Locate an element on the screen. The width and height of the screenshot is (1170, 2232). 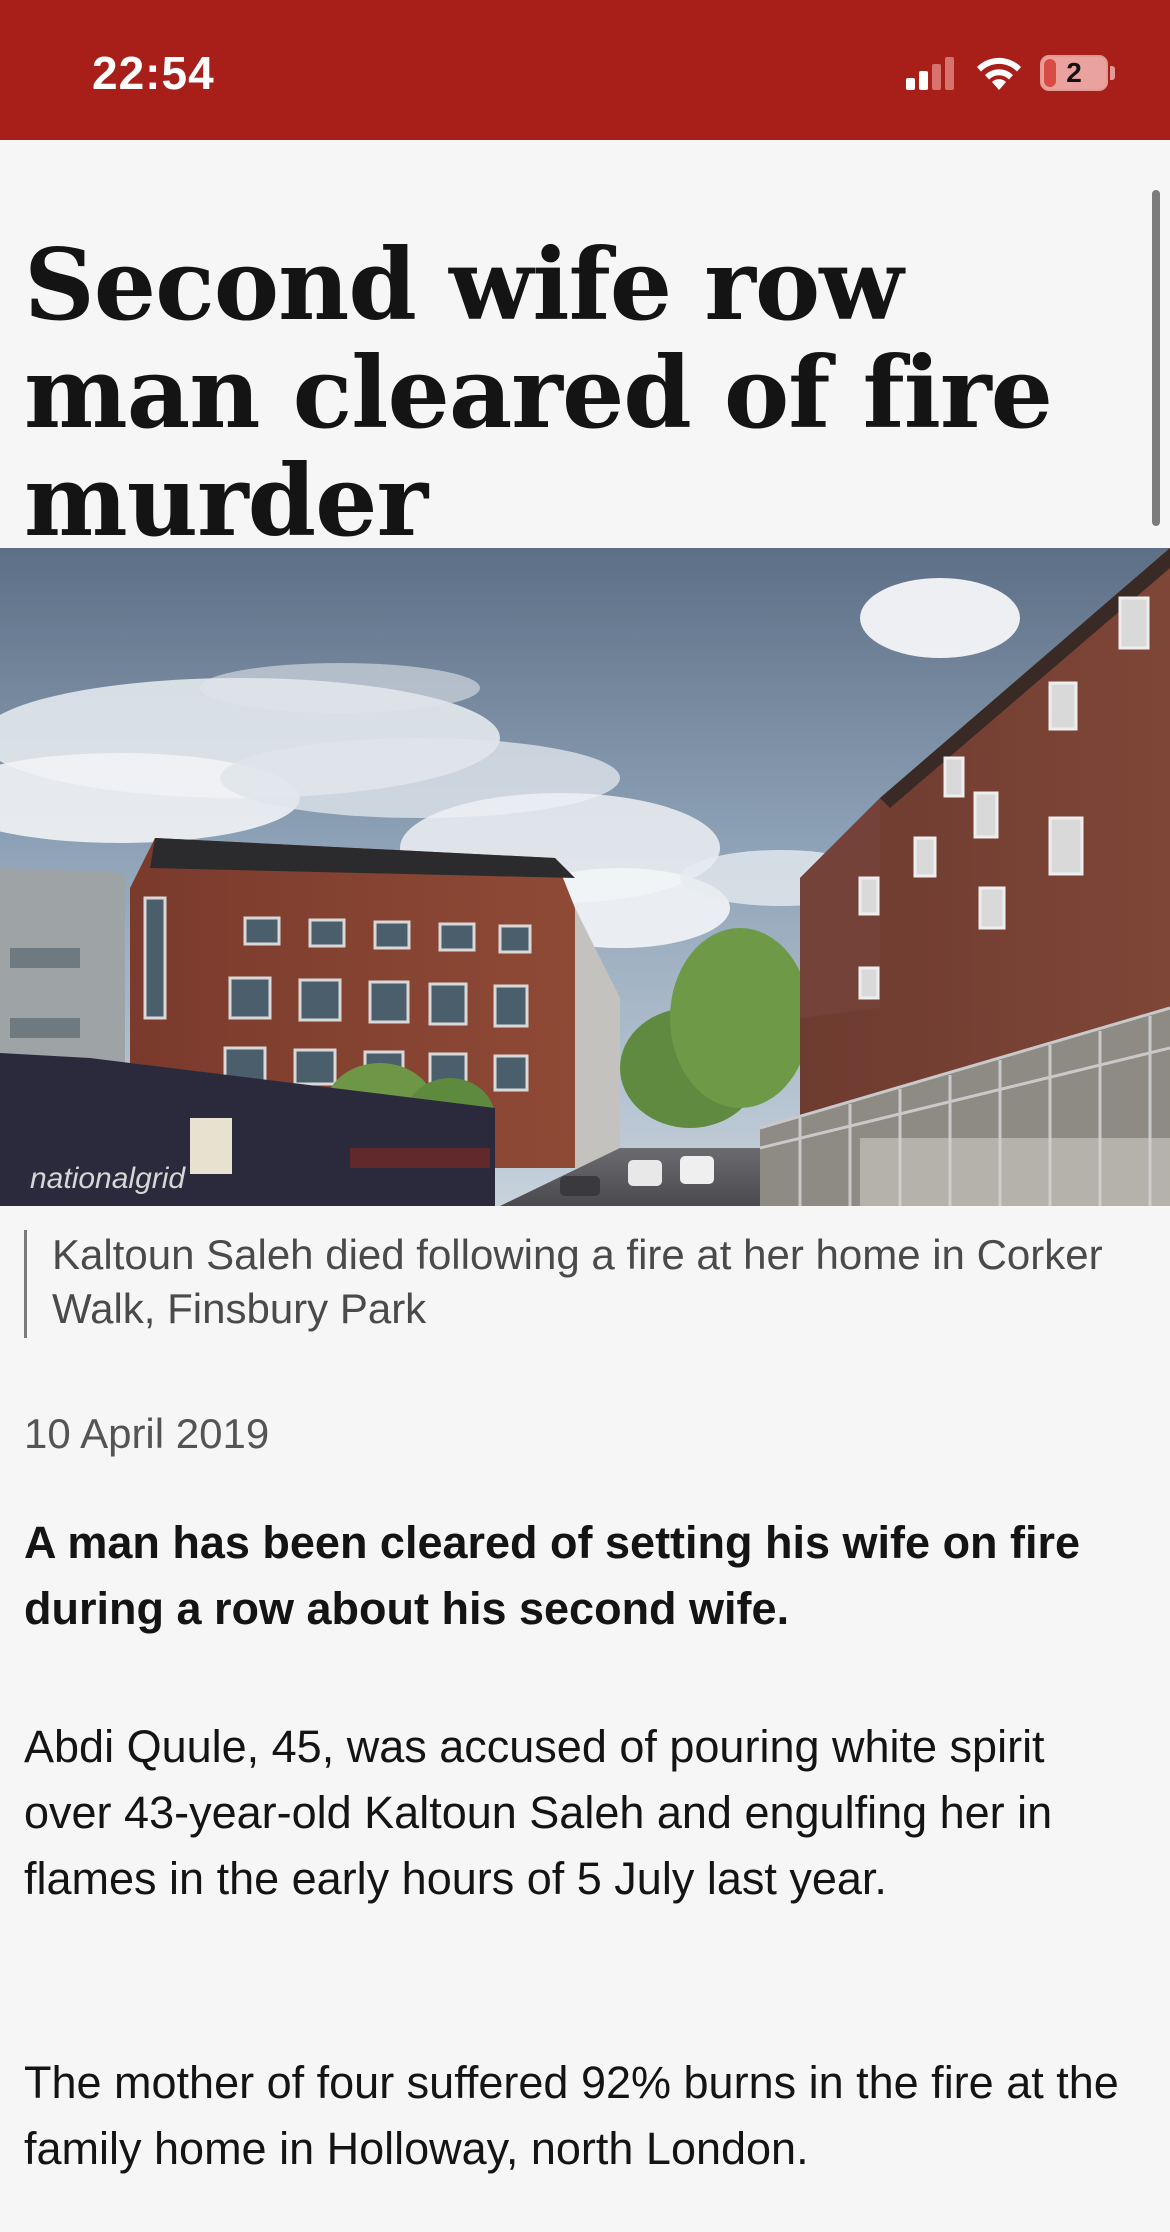
status-time: 22:54 is located at coordinates (153, 73).